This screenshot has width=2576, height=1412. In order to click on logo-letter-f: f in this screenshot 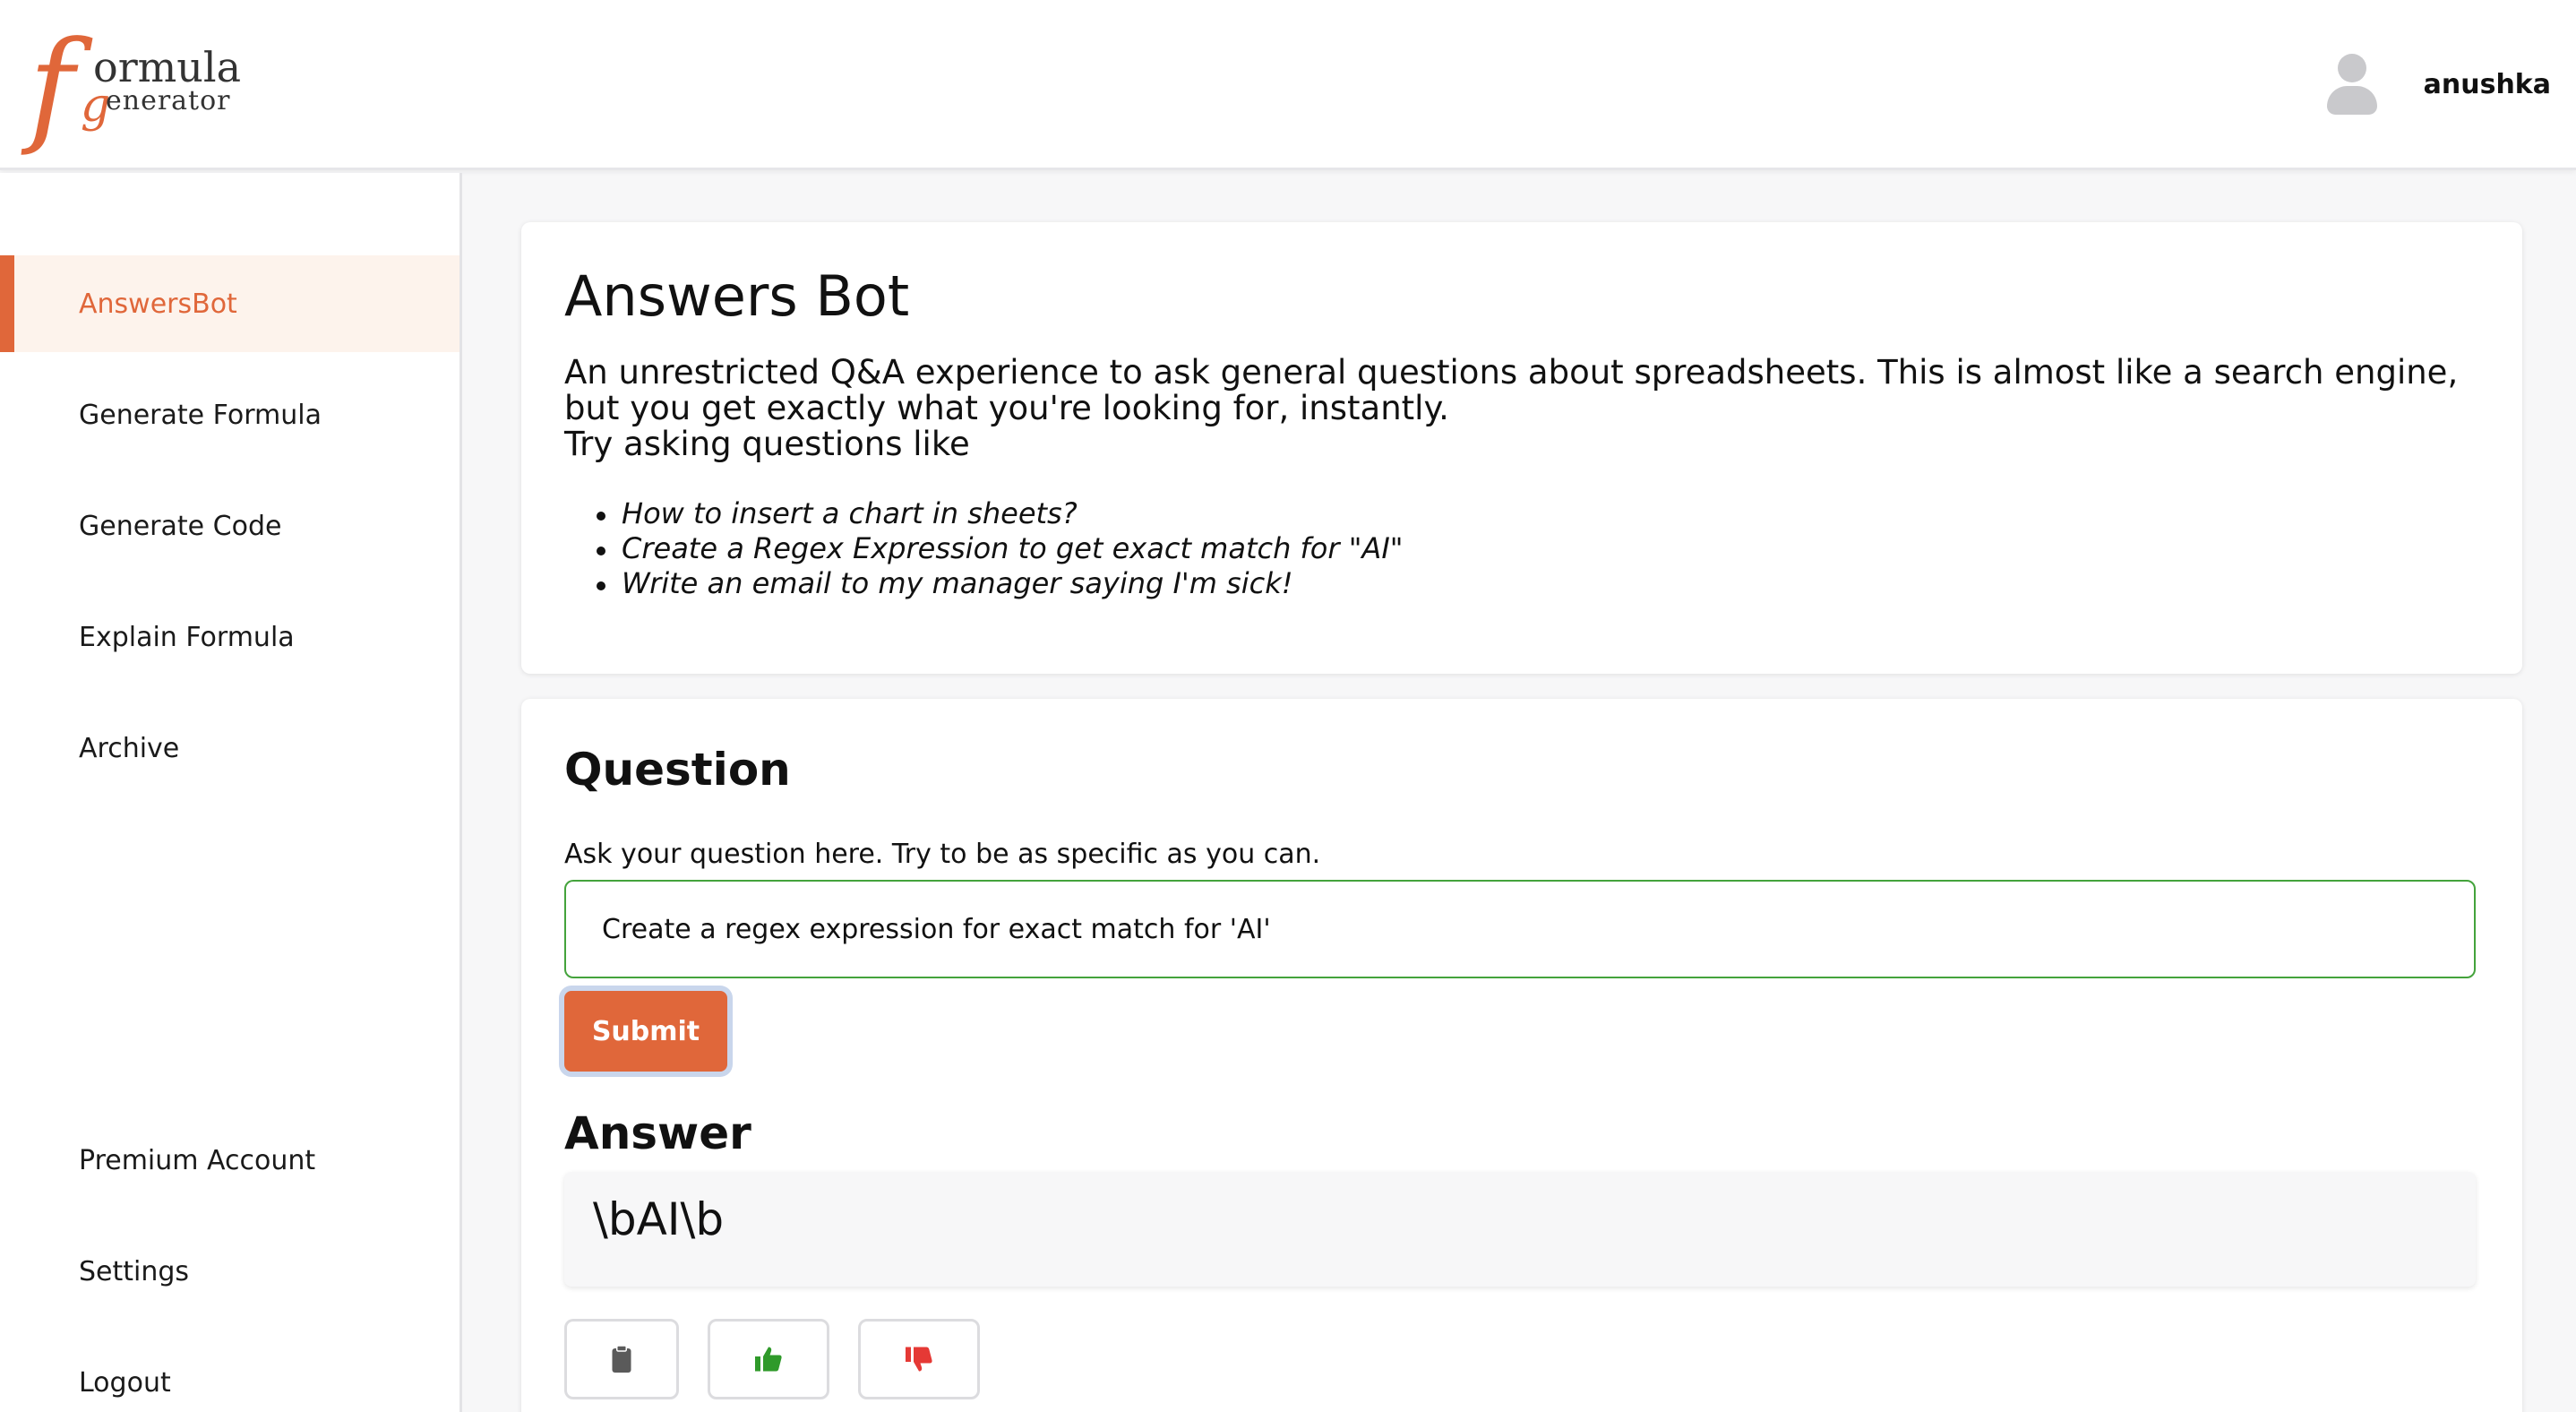, I will do `click(52, 86)`.